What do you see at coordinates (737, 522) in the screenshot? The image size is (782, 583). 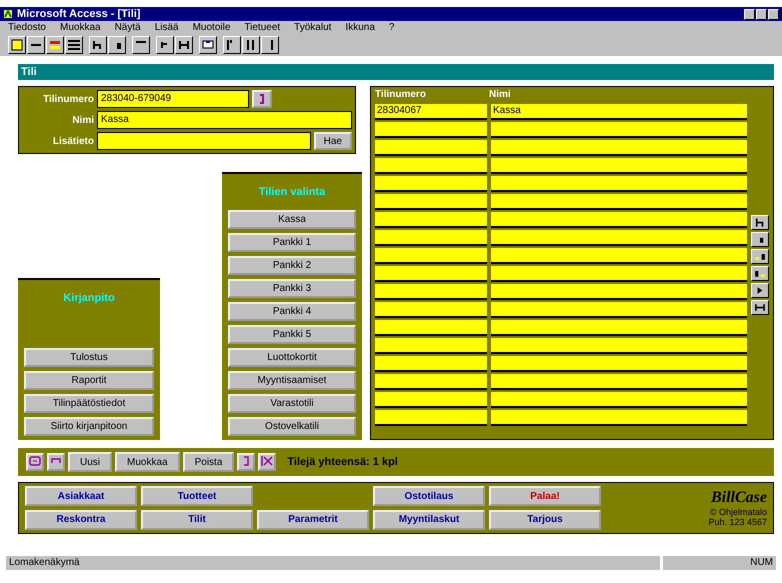 I see `logo-caption: Puh. 123 4567` at bounding box center [737, 522].